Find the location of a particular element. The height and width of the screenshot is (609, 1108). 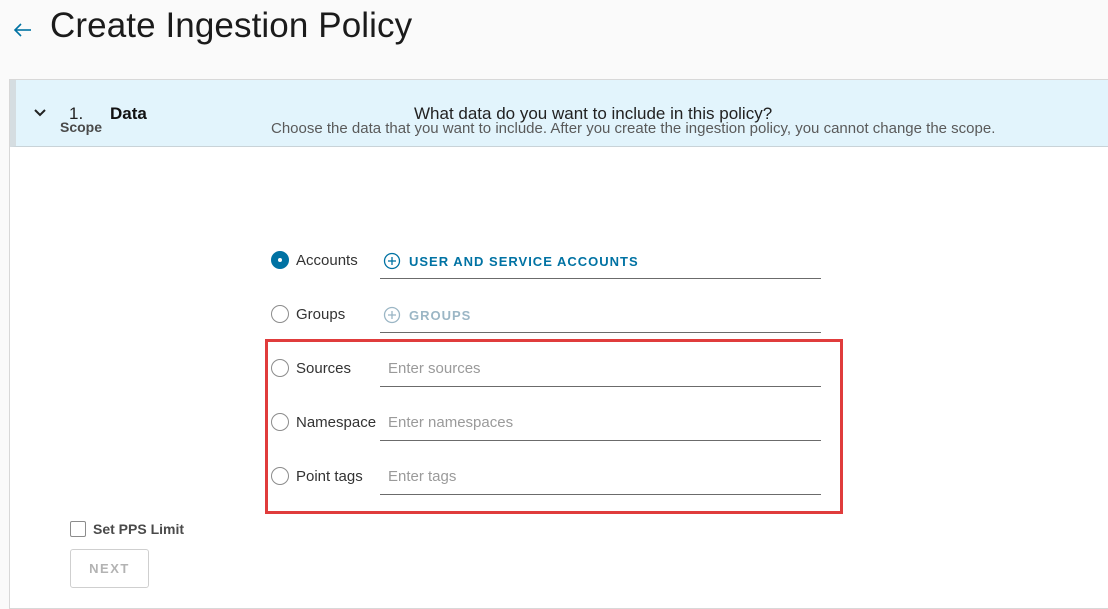

pps-limit-option: Set PPS Limit is located at coordinates (127, 529).